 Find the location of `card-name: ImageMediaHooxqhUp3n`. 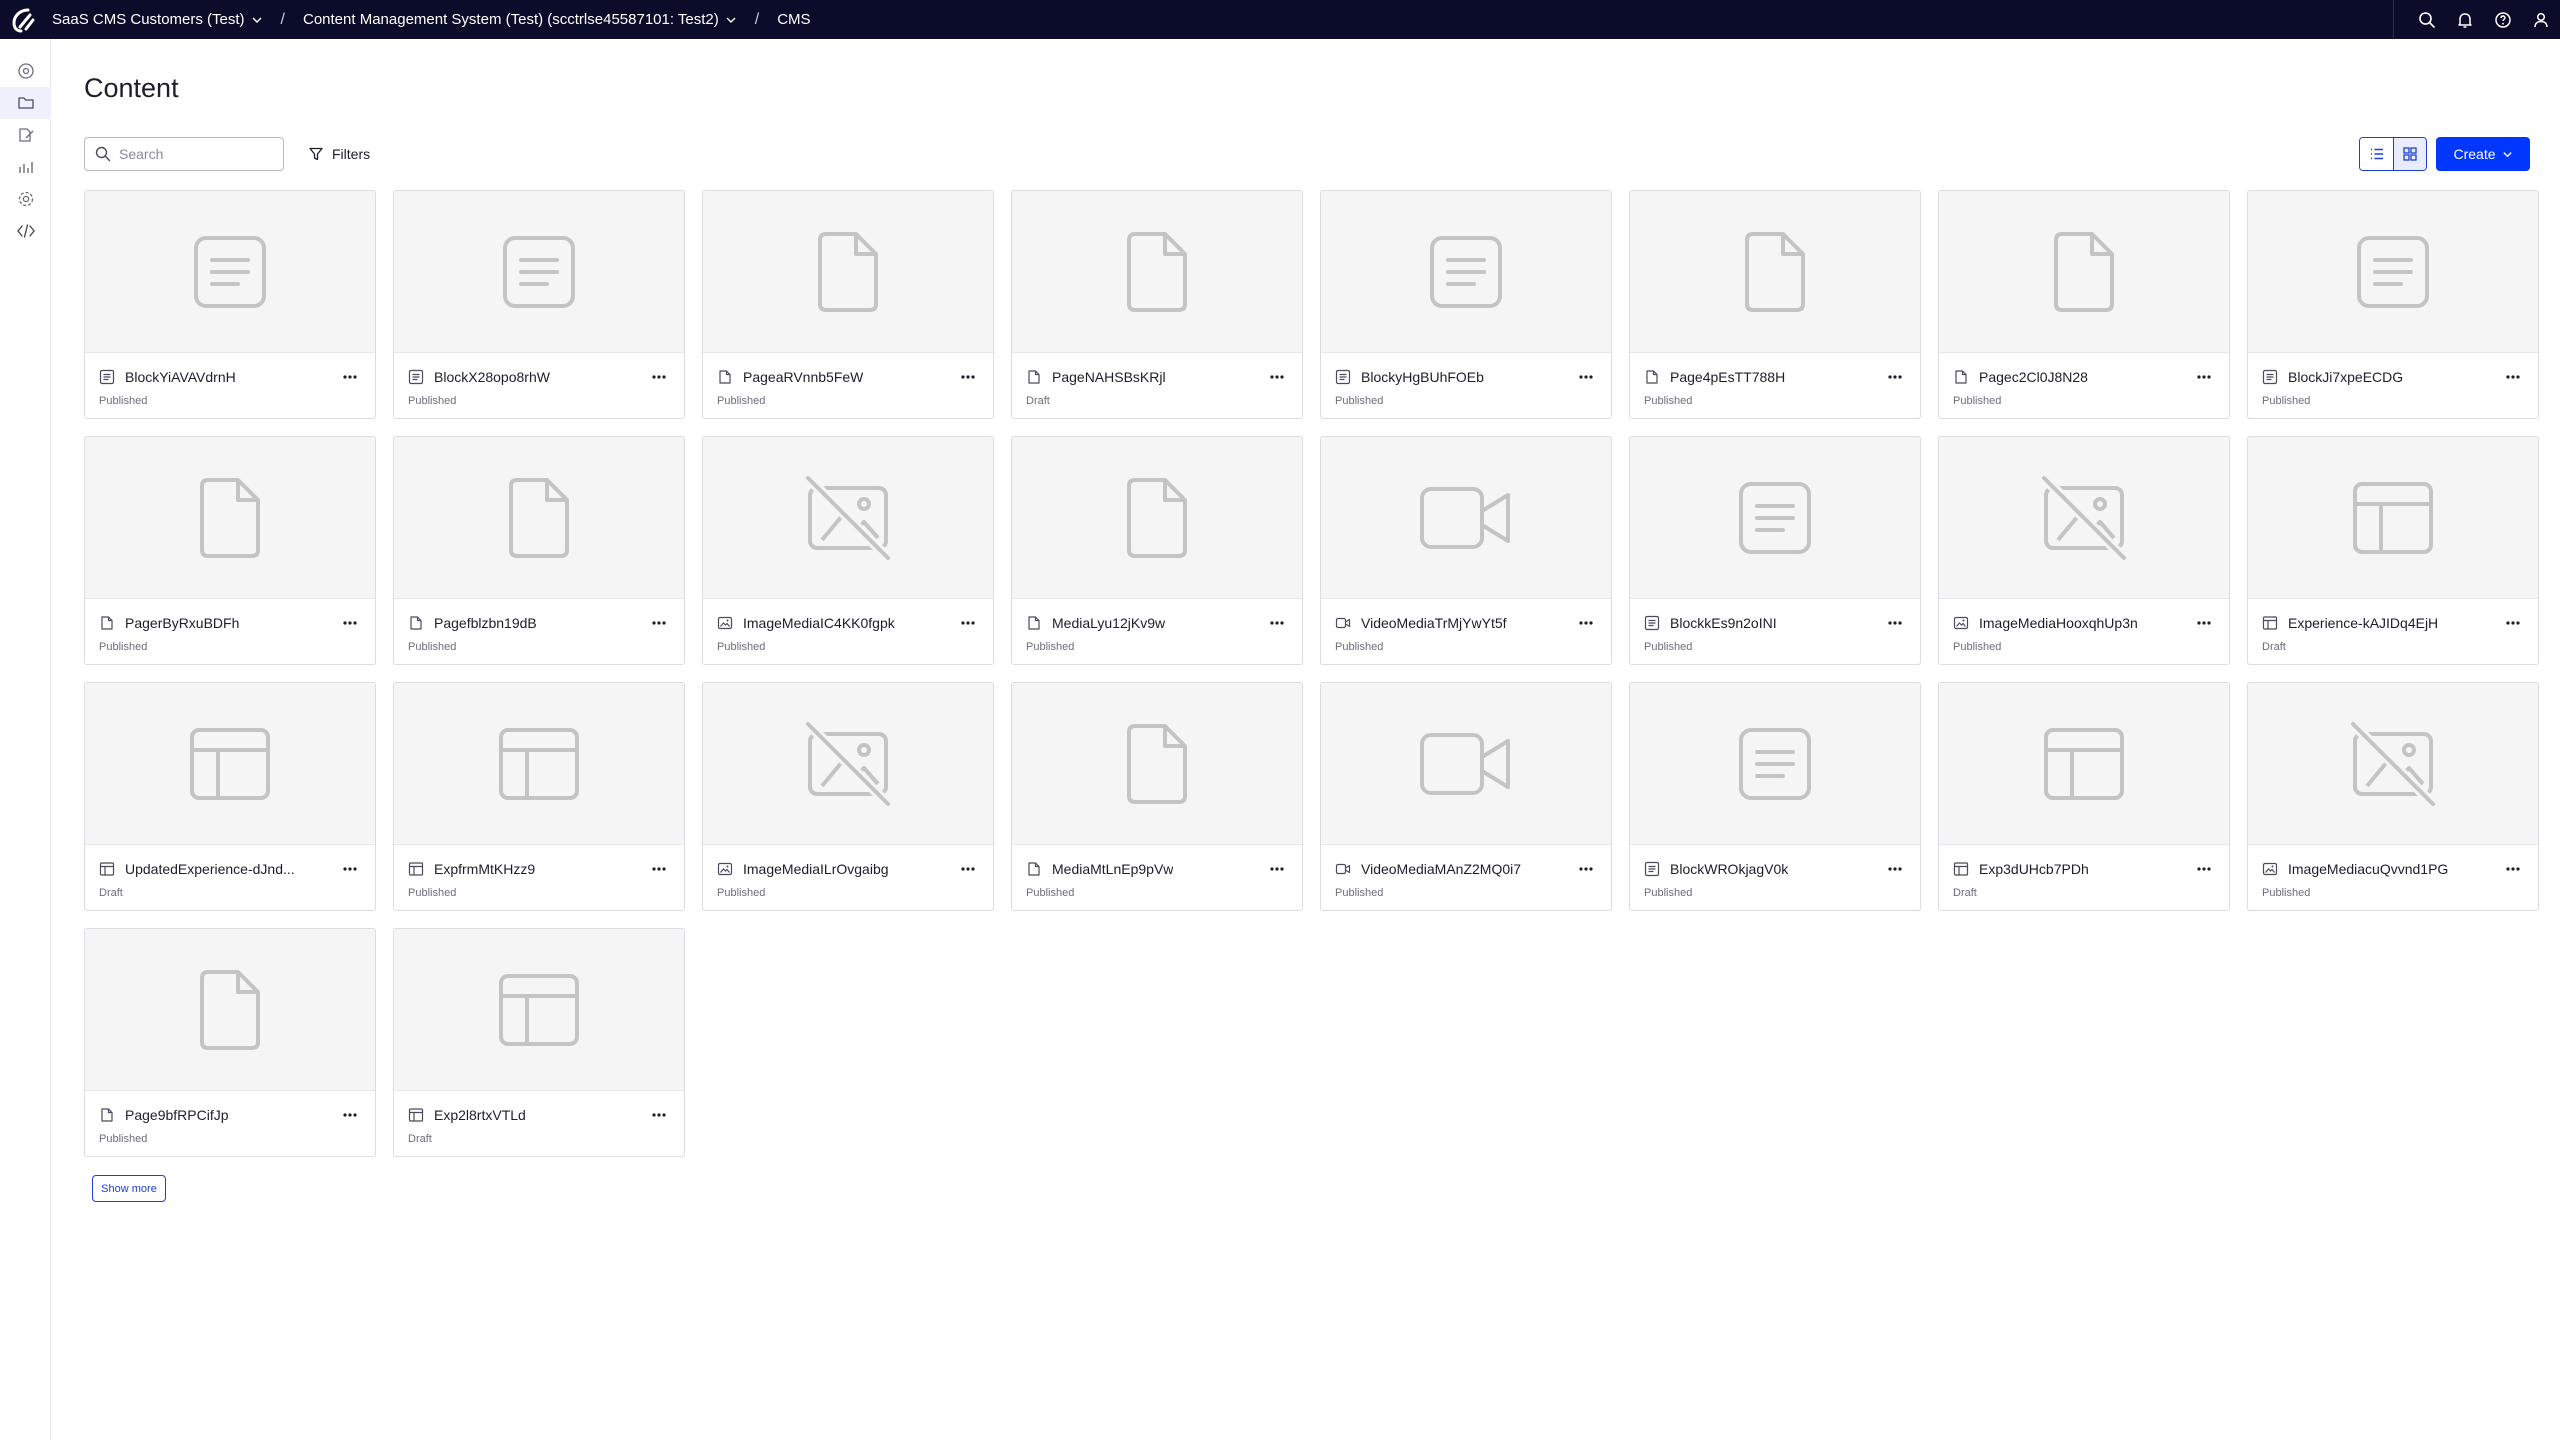

card-name: ImageMediaHooxqhUp3n is located at coordinates (2058, 623).